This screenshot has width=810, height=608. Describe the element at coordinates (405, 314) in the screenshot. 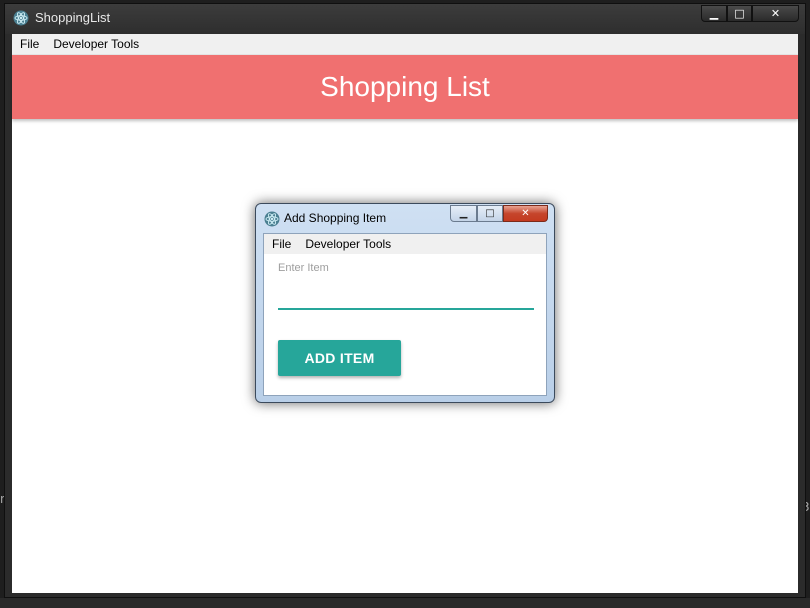

I see `dialog-client-area: File Developer Tools Enter Item ADD ITEM` at that location.